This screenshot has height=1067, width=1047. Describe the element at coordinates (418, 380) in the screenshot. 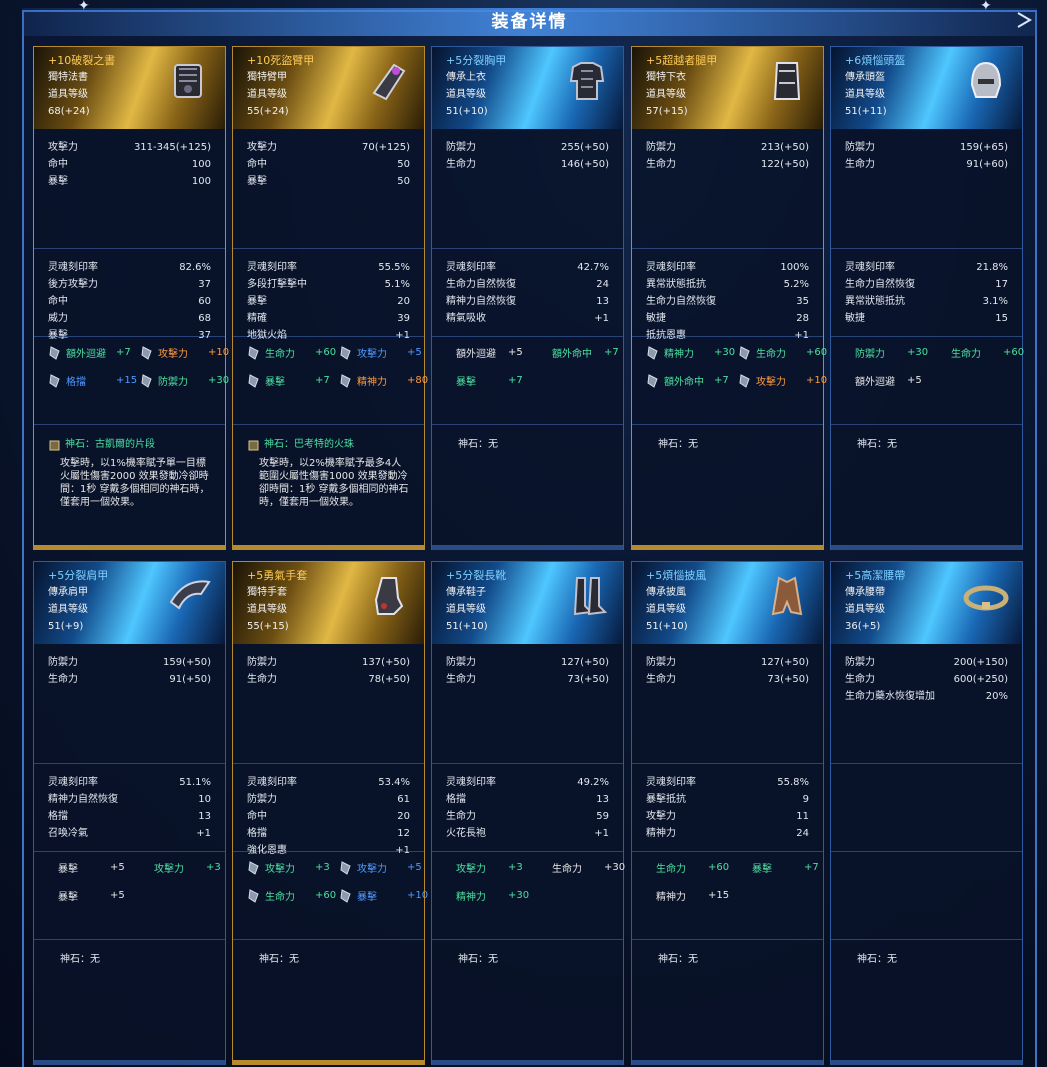

I see `gem-value: +80` at that location.